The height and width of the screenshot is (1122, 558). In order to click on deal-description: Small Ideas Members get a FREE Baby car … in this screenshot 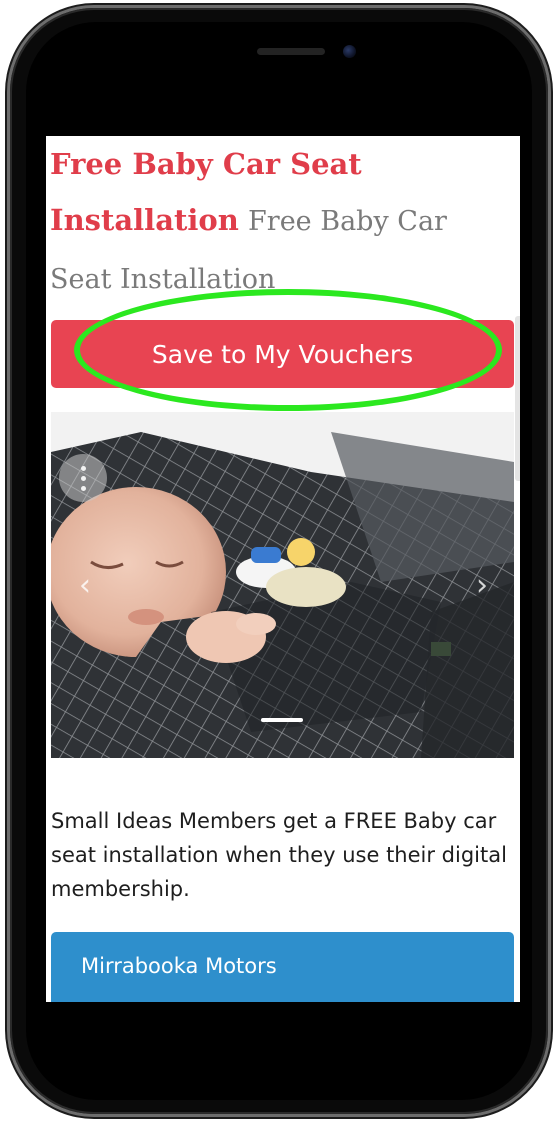, I will do `click(279, 855)`.